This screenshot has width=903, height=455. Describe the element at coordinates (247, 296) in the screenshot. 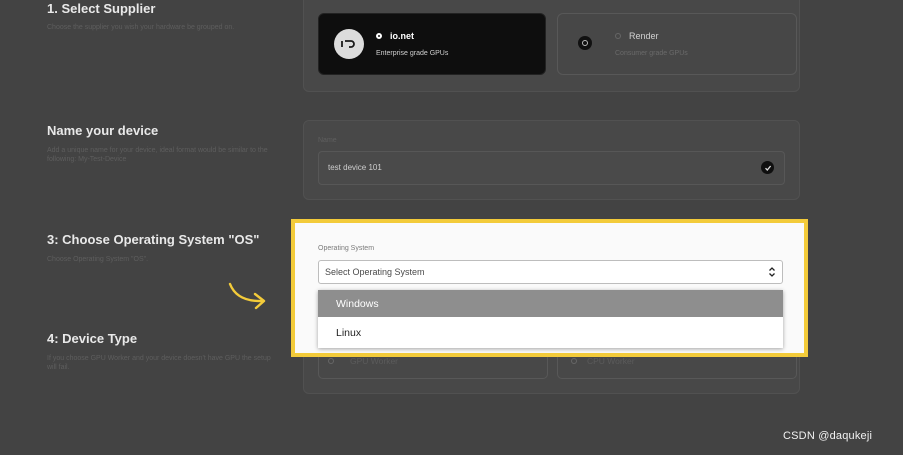

I see `curved-arrow-icon` at that location.